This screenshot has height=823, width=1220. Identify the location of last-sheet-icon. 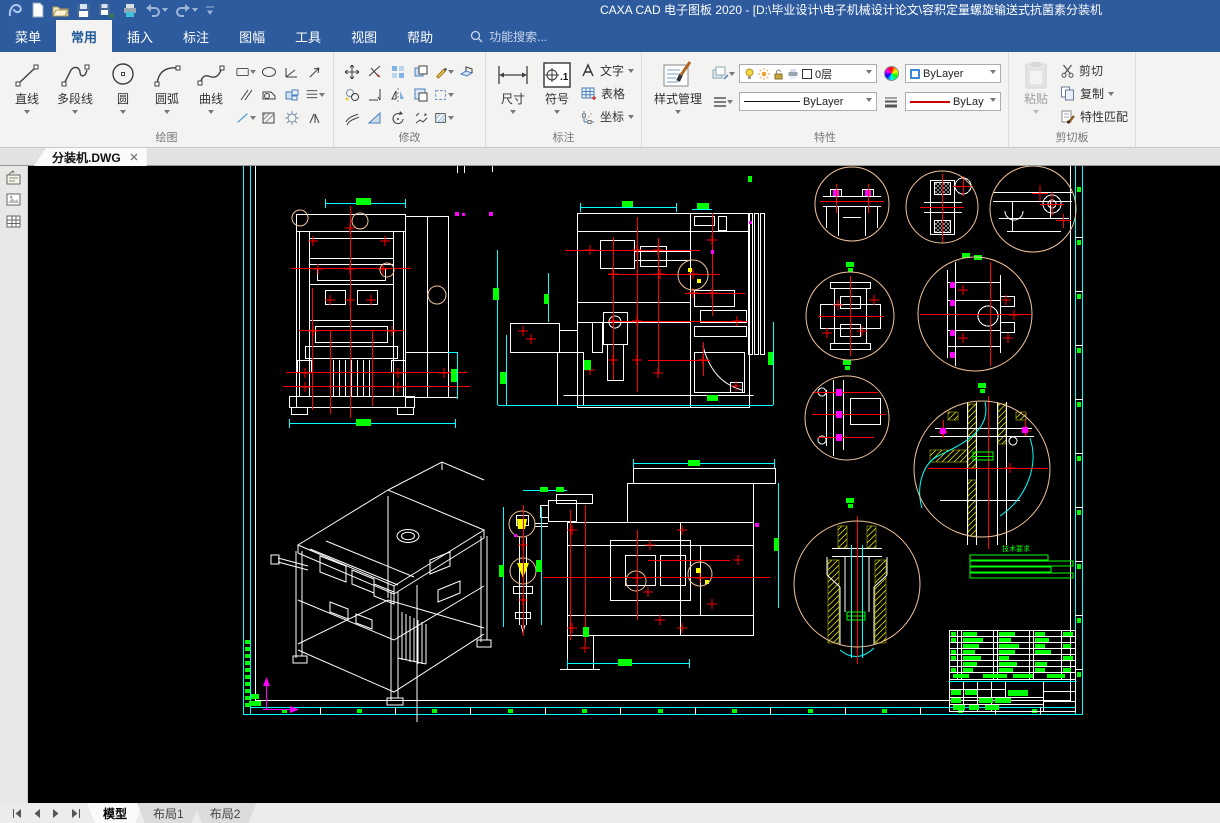
(76, 813).